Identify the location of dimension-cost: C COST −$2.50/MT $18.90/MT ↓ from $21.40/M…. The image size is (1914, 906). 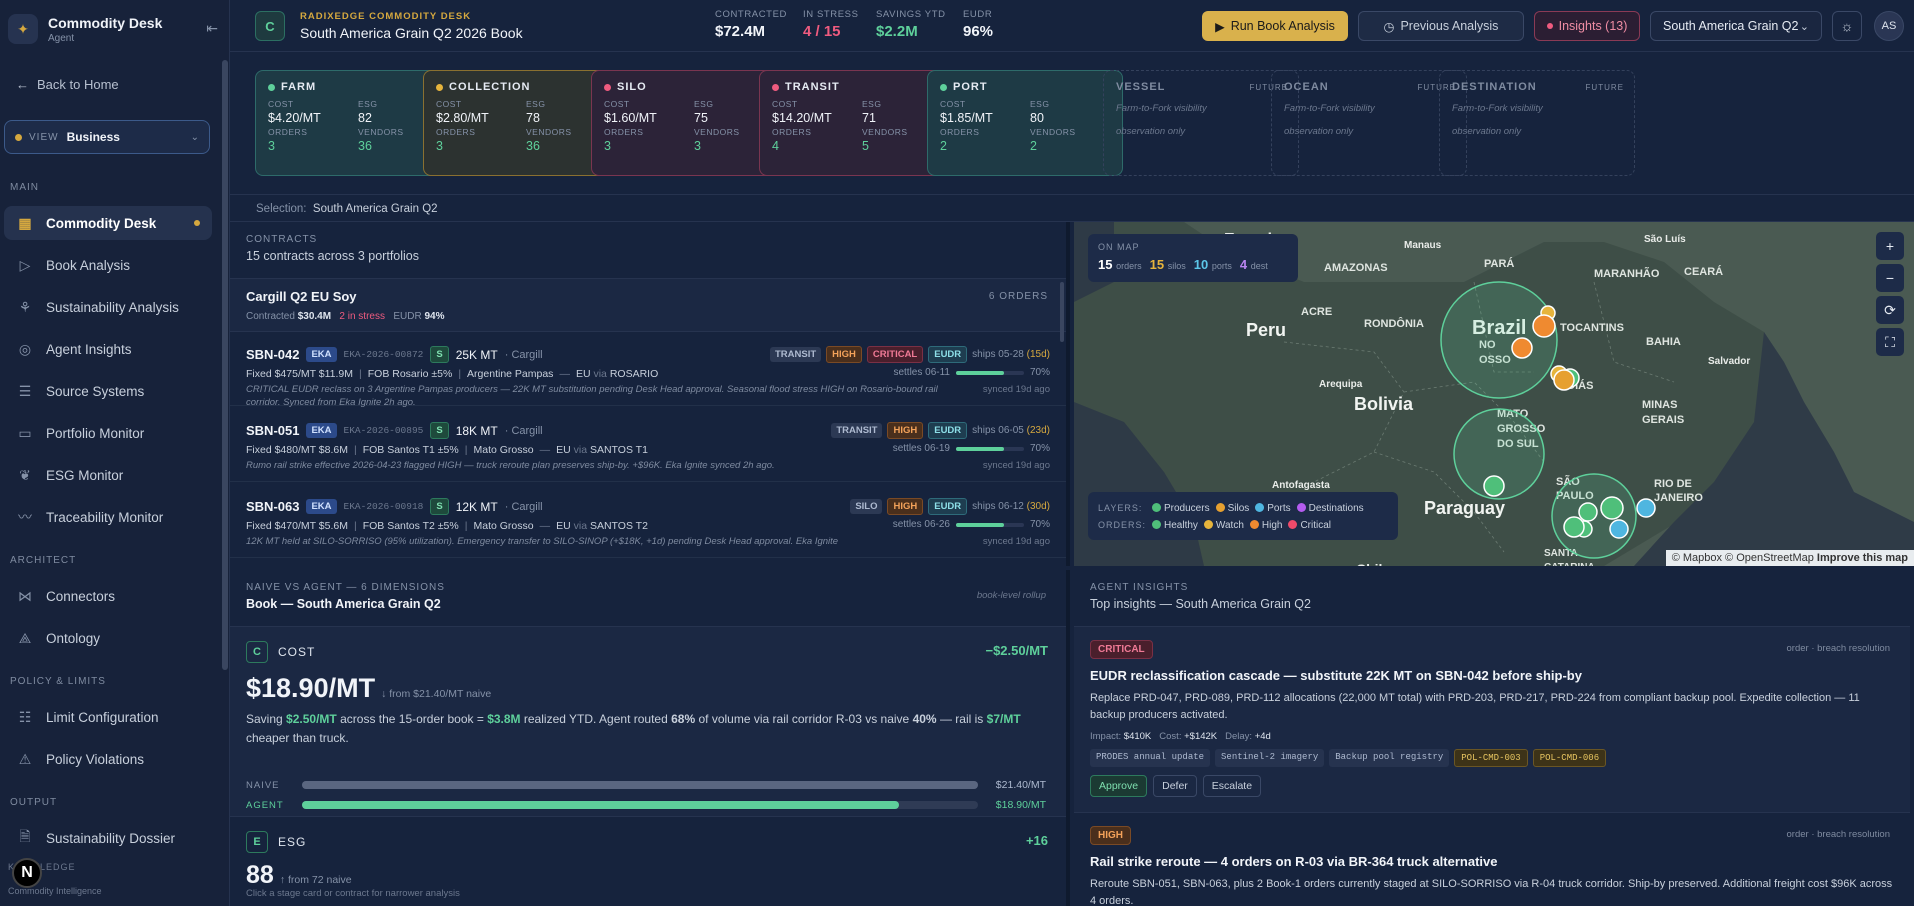
(648, 721).